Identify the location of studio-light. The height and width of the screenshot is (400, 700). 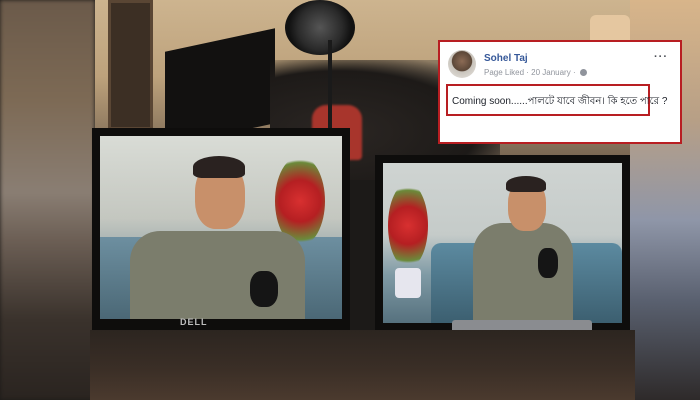
(320, 27).